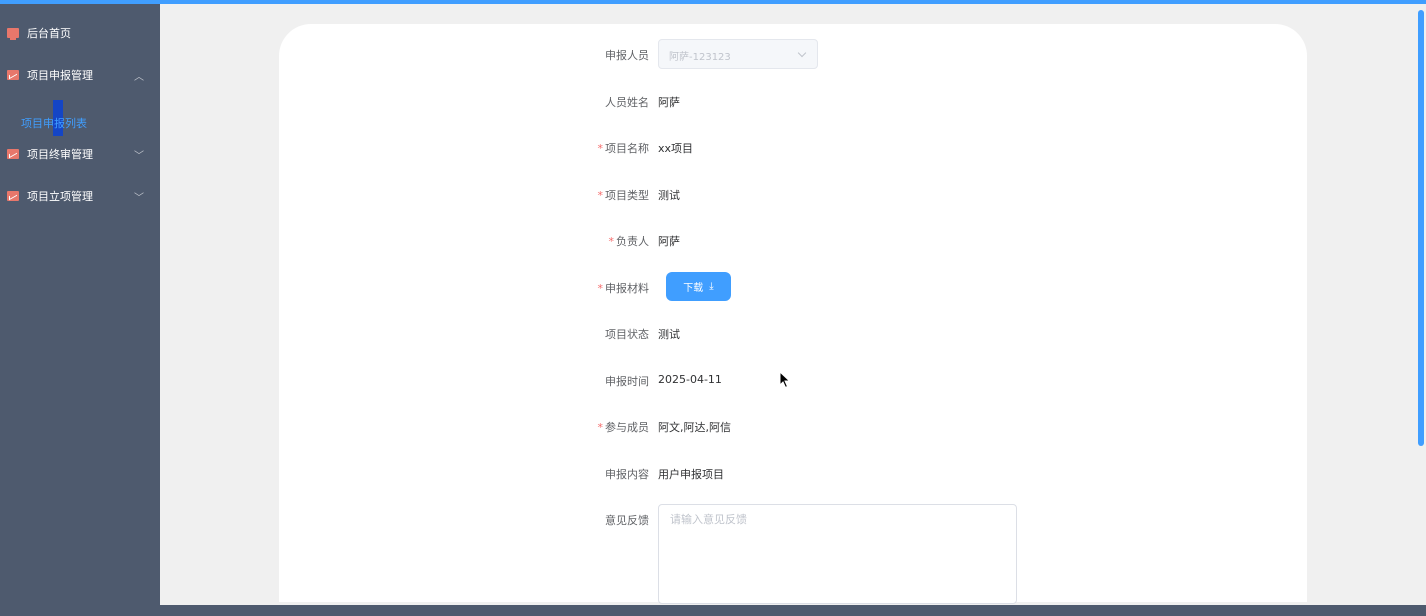 This screenshot has height=616, width=1426. I want to click on vertical-scrollbar, so click(1421, 228).